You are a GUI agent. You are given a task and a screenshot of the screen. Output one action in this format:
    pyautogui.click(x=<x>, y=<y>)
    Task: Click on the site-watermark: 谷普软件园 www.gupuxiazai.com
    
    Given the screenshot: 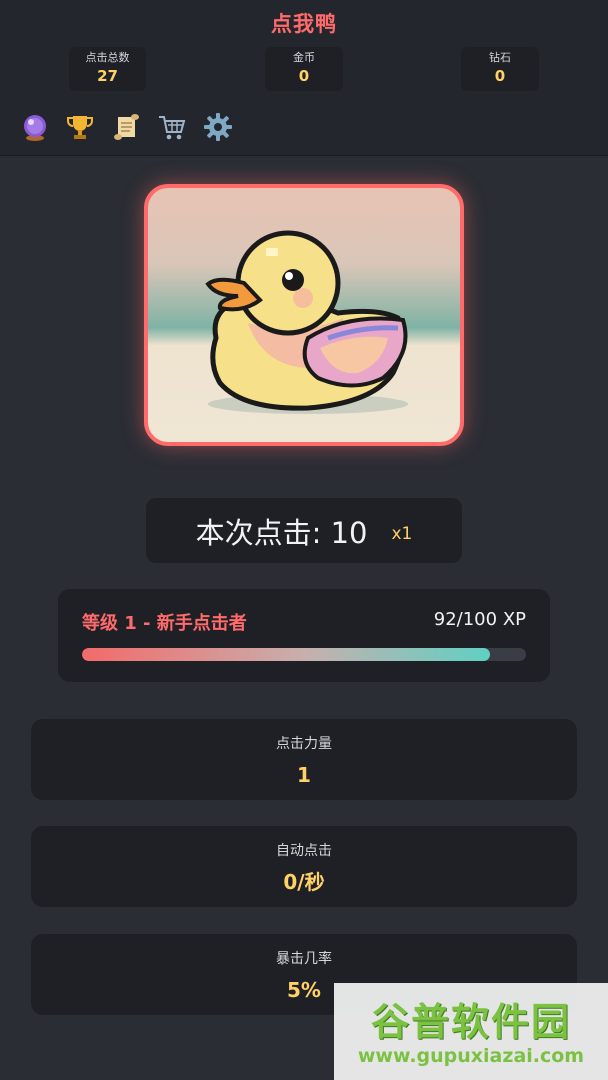 What is the action you would take?
    pyautogui.click(x=471, y=1031)
    